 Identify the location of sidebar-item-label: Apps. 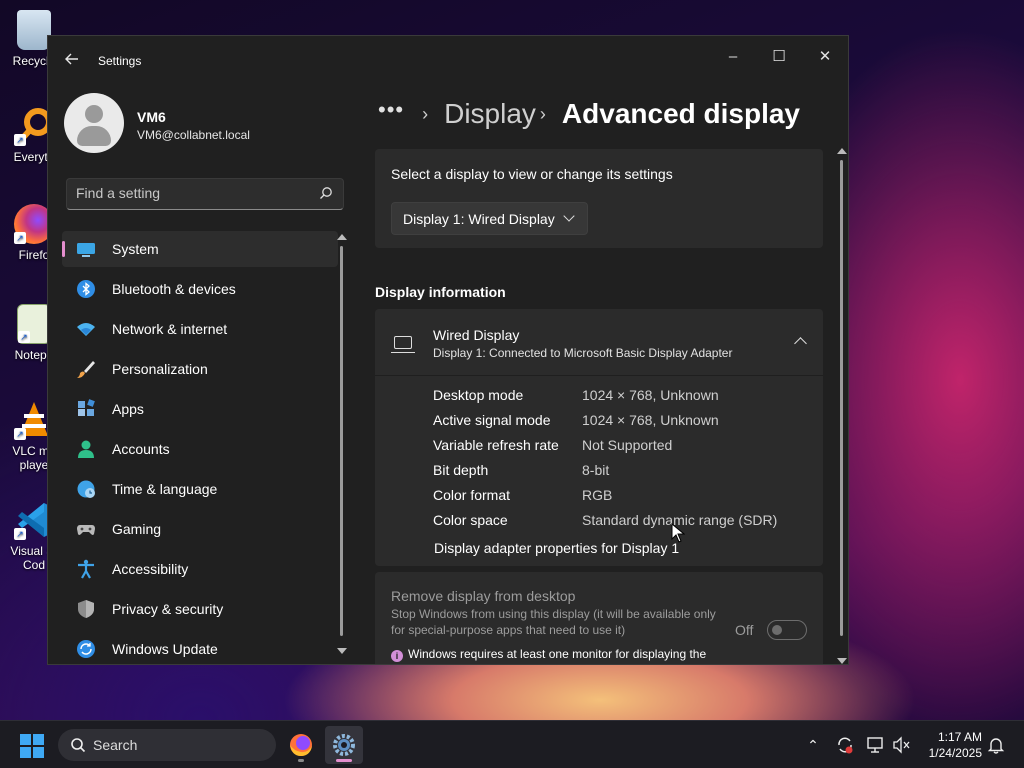
(128, 409).